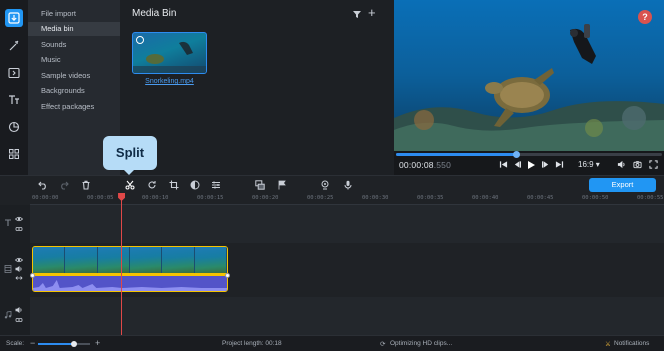 This screenshot has height=351, width=664. Describe the element at coordinates (74, 14) in the screenshot. I see `category-file-import: File import` at that location.